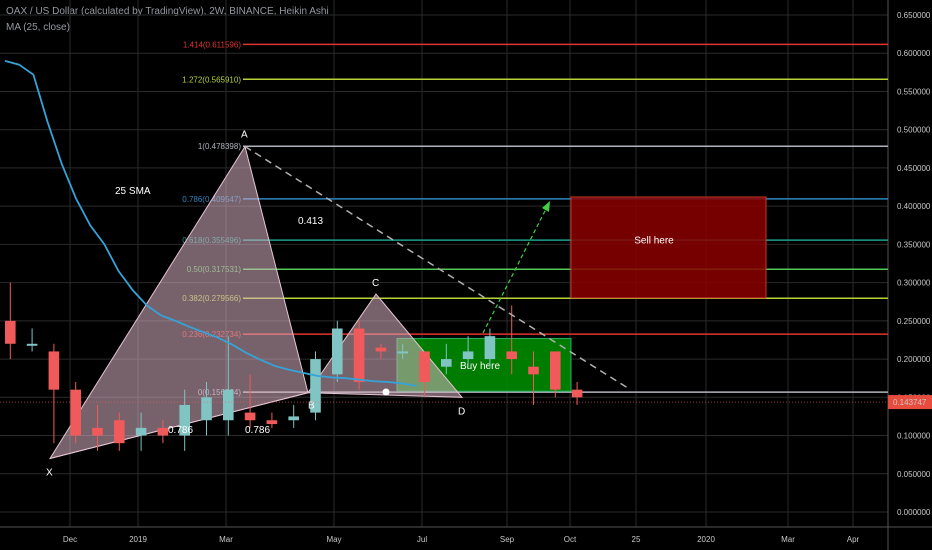 Image resolution: width=932 pixels, height=550 pixels. Describe the element at coordinates (914, 474) in the screenshot. I see `price-axis-label: 0.050000` at that location.